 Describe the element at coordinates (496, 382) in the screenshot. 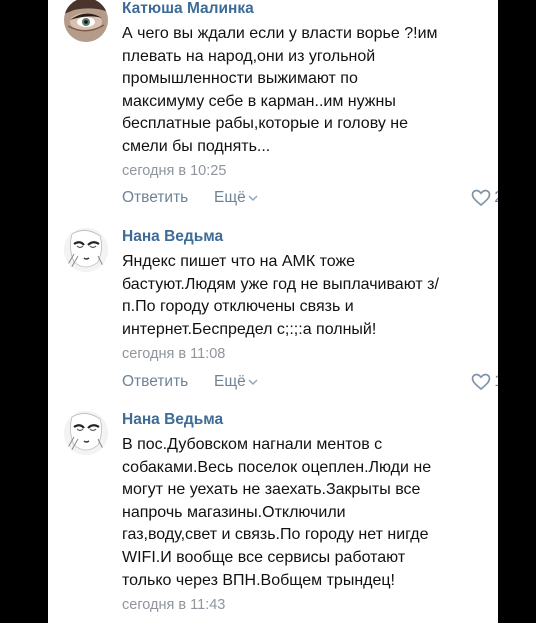

I see `like-count: 1` at that location.